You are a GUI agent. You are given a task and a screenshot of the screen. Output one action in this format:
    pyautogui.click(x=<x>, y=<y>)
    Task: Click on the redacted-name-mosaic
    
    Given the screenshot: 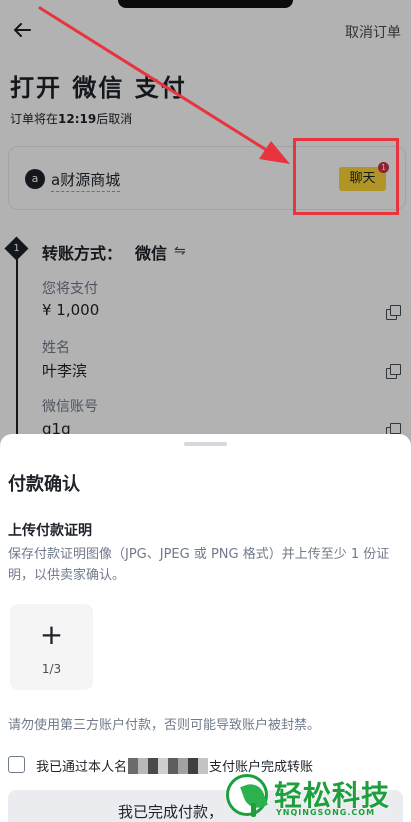 What is the action you would take?
    pyautogui.click(x=168, y=766)
    